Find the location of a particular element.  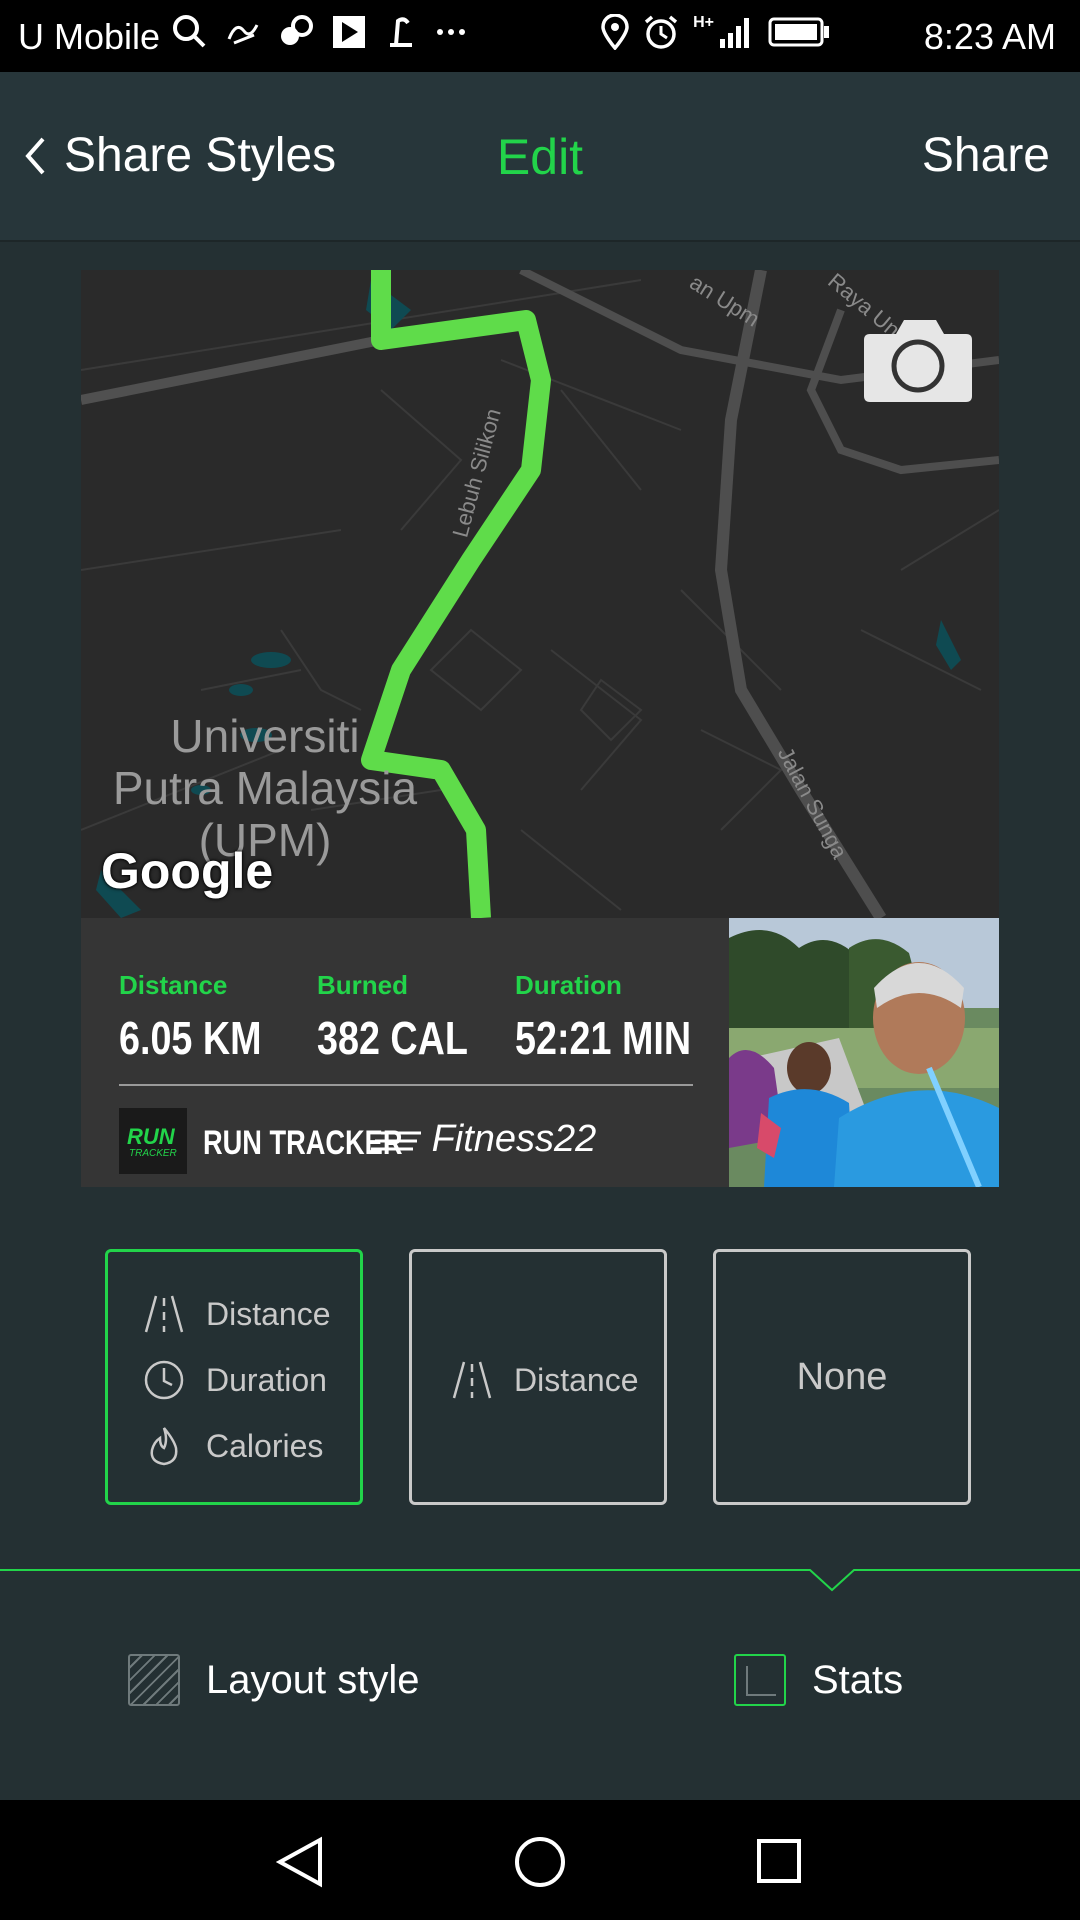

app-header: Share Styles Edit Share is located at coordinates (540, 157).